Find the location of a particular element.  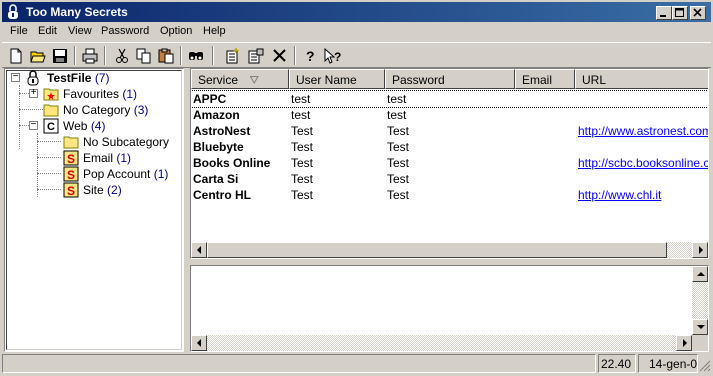

menu-option: Option is located at coordinates (176, 31).